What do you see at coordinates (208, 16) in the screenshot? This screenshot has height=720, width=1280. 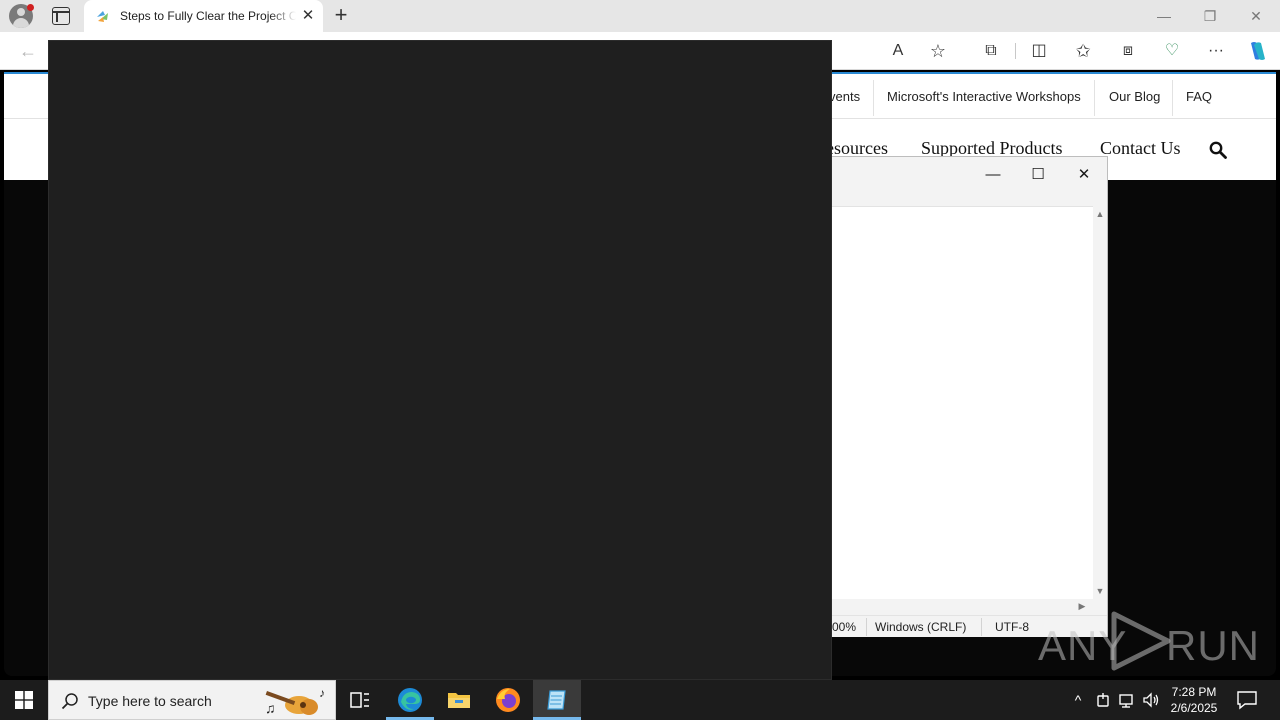 I see `tab-title: Steps to Fully Clear the Project Cache` at bounding box center [208, 16].